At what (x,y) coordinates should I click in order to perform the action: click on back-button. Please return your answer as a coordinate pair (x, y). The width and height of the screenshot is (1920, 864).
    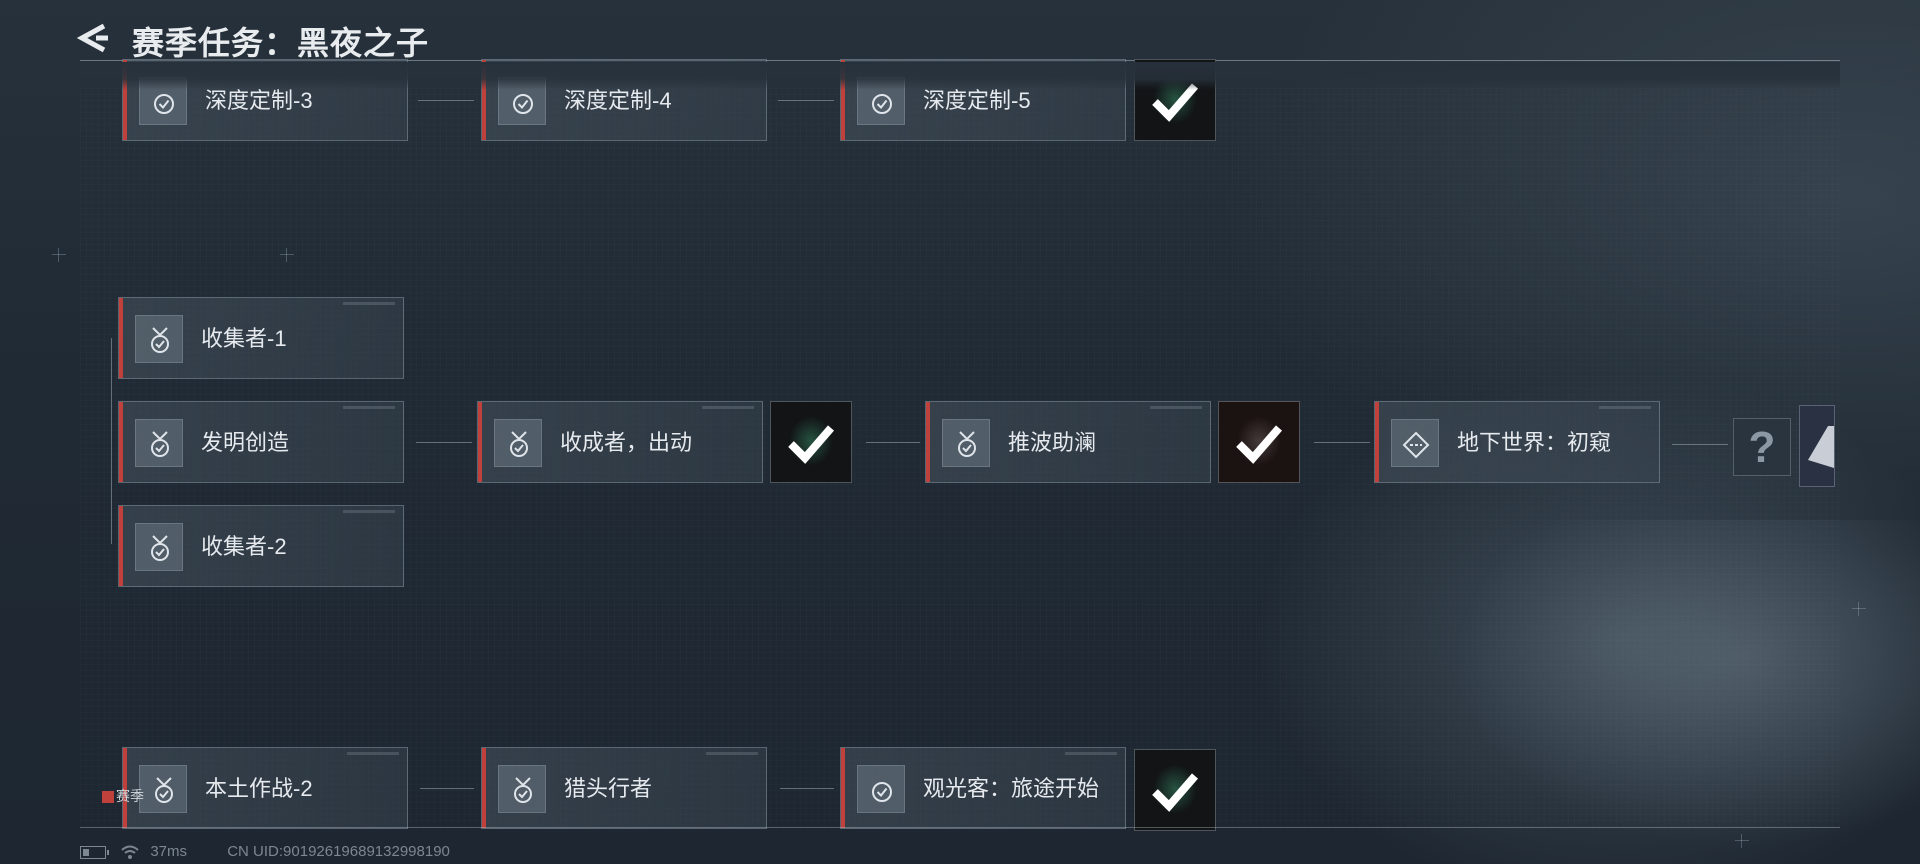
    Looking at the image, I should click on (94, 38).